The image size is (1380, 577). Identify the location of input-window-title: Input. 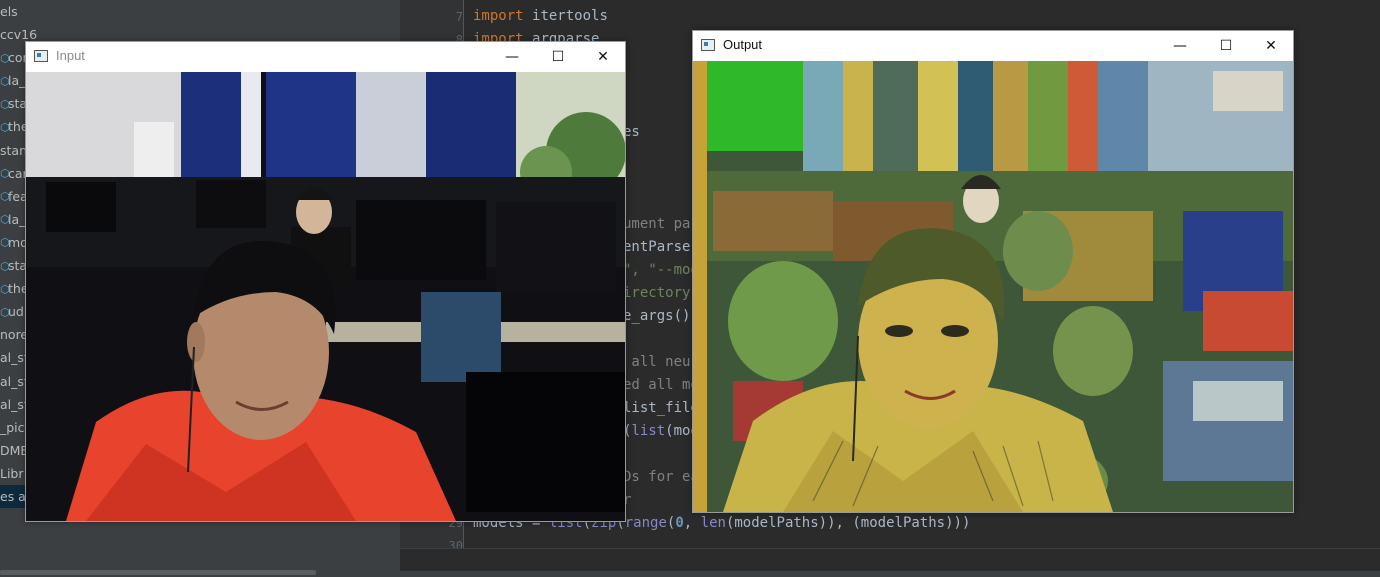
(70, 55).